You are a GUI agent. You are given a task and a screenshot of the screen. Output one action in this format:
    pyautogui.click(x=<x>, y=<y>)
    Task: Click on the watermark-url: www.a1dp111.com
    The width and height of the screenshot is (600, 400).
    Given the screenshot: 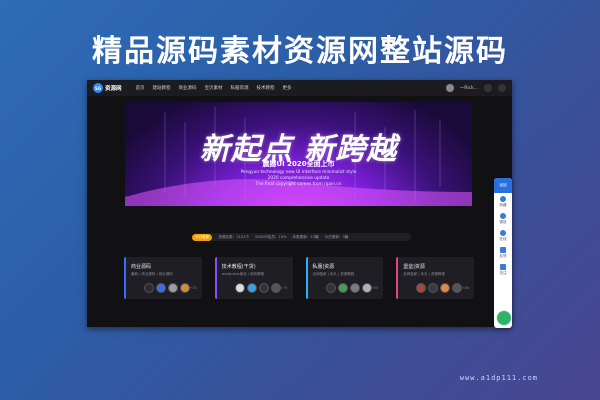 What is the action you would take?
    pyautogui.click(x=498, y=378)
    